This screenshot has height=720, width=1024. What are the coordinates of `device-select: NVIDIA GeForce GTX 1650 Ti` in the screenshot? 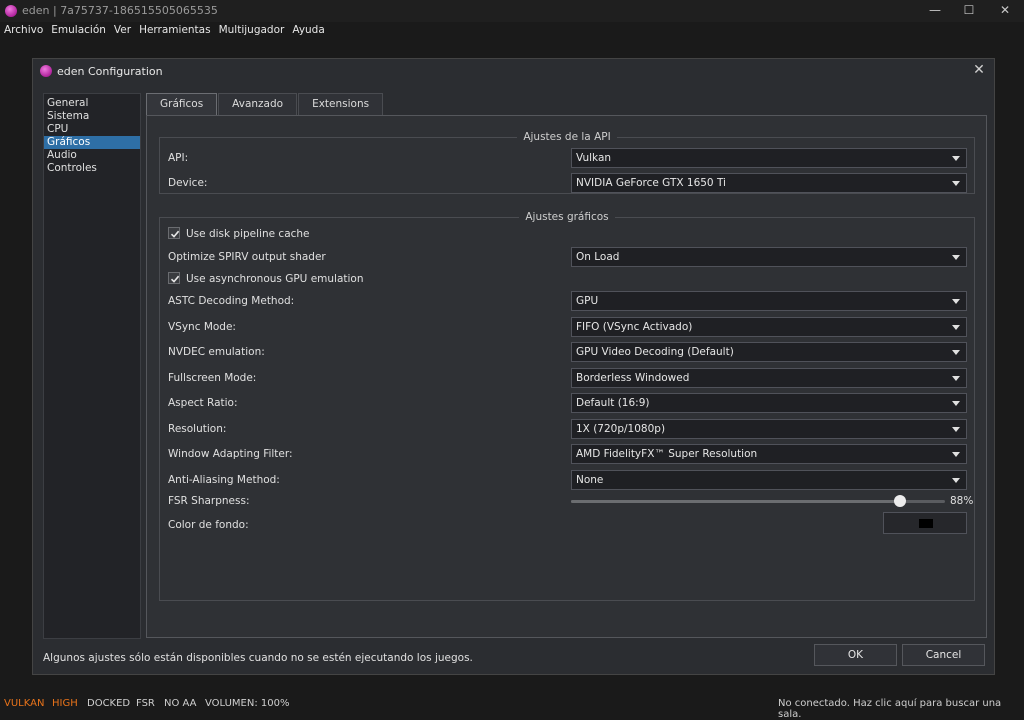 It's located at (769, 183).